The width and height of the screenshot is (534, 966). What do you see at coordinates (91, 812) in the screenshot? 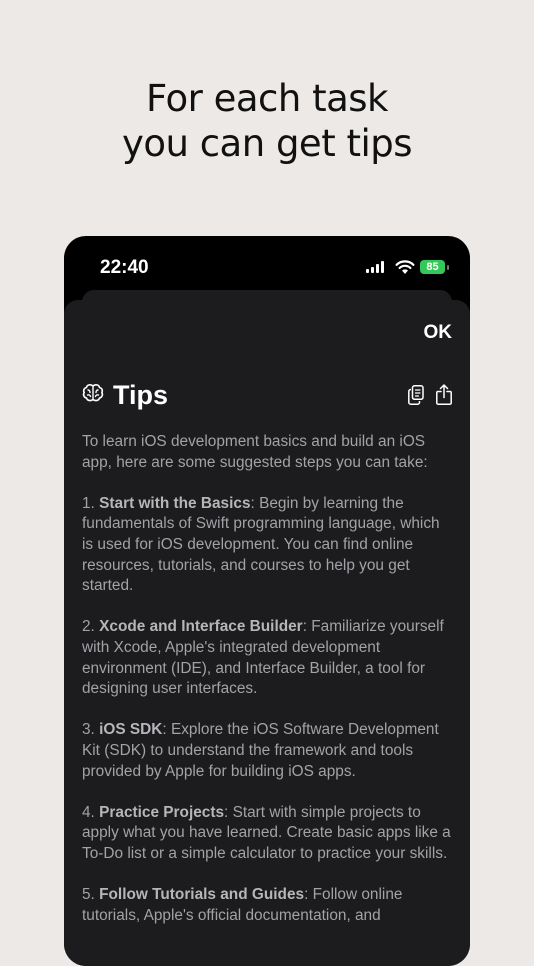
I see `tip-step-number: 4.` at bounding box center [91, 812].